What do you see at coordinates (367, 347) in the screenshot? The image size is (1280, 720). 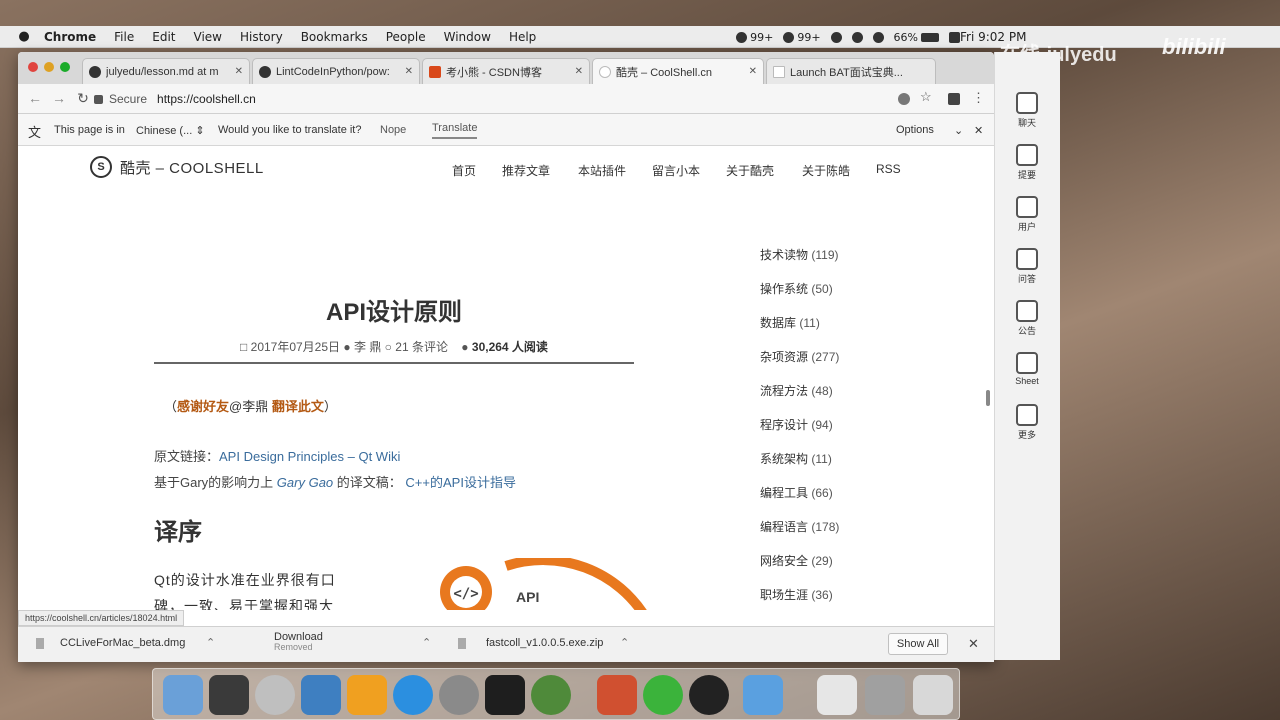 I see `article-author: 李 鼎` at bounding box center [367, 347].